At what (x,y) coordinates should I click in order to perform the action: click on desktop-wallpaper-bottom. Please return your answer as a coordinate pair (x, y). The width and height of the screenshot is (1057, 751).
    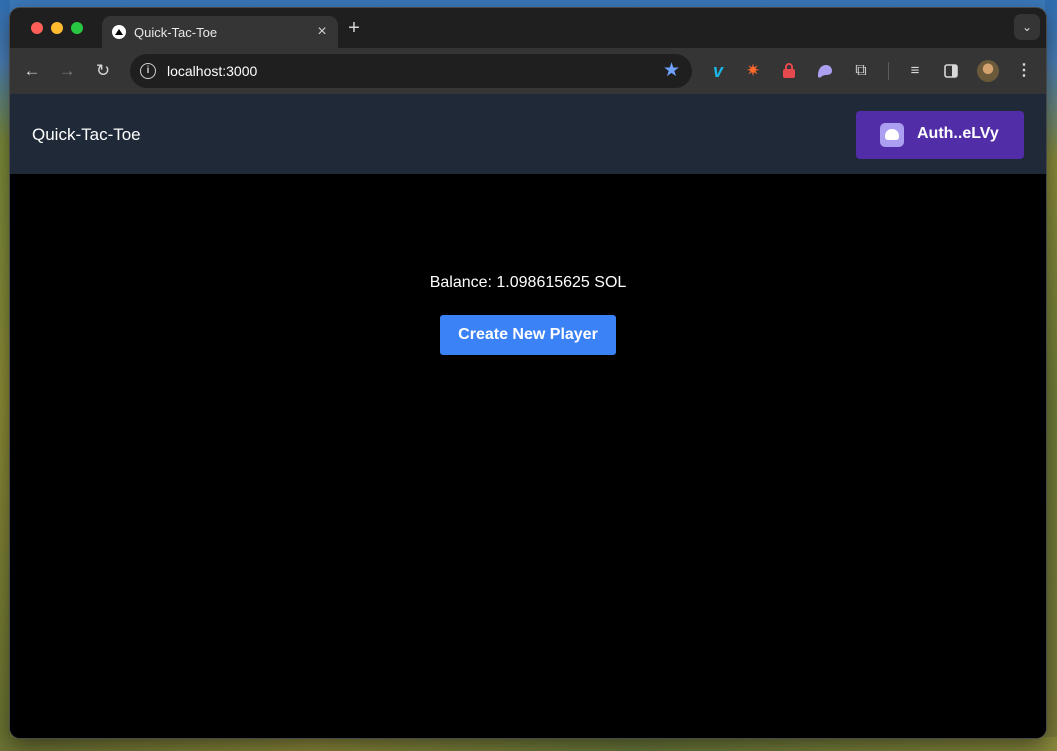
    Looking at the image, I should click on (528, 744).